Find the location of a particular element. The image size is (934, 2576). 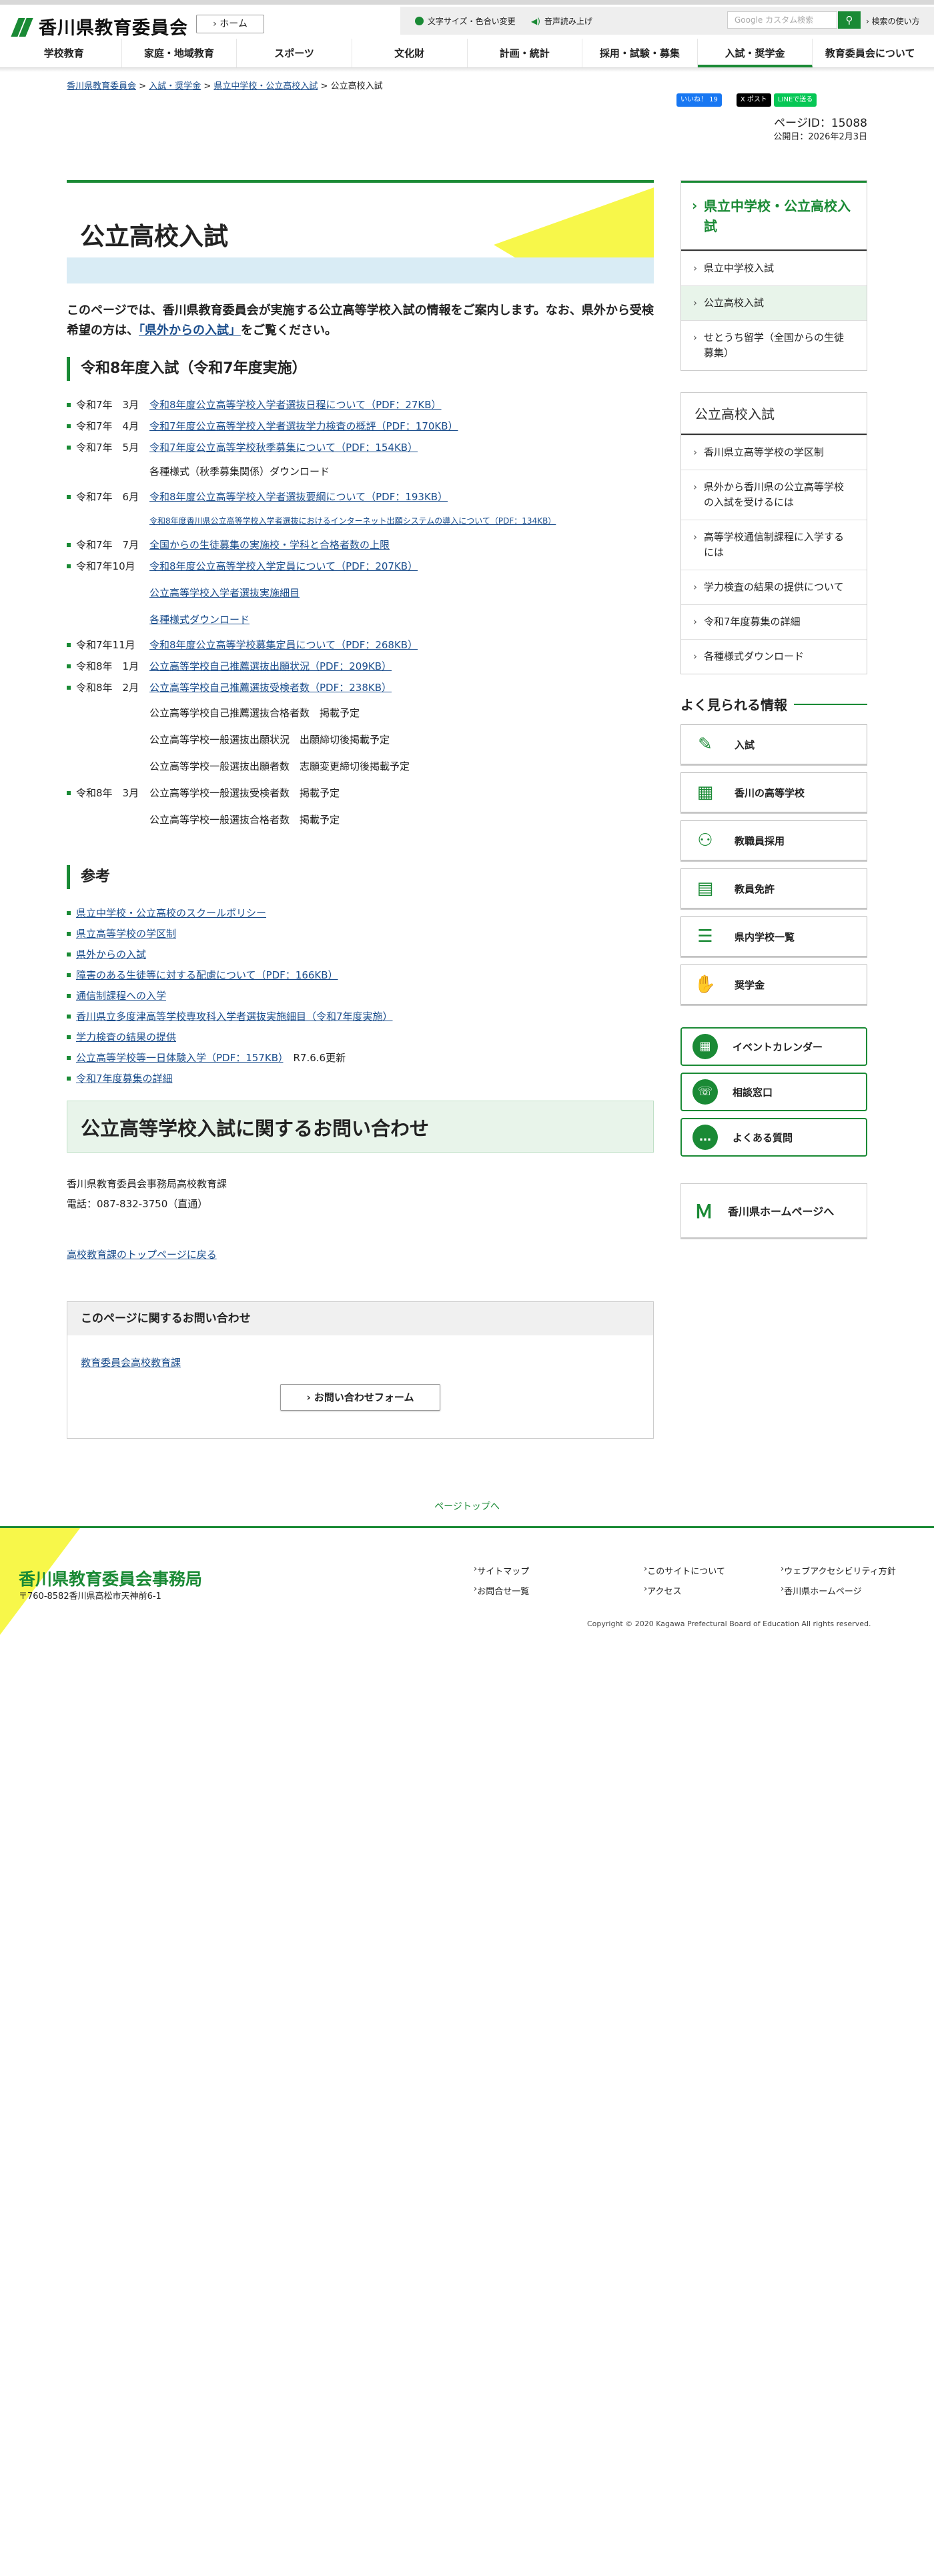

search-input: Google カスタム検索 is located at coordinates (782, 20).